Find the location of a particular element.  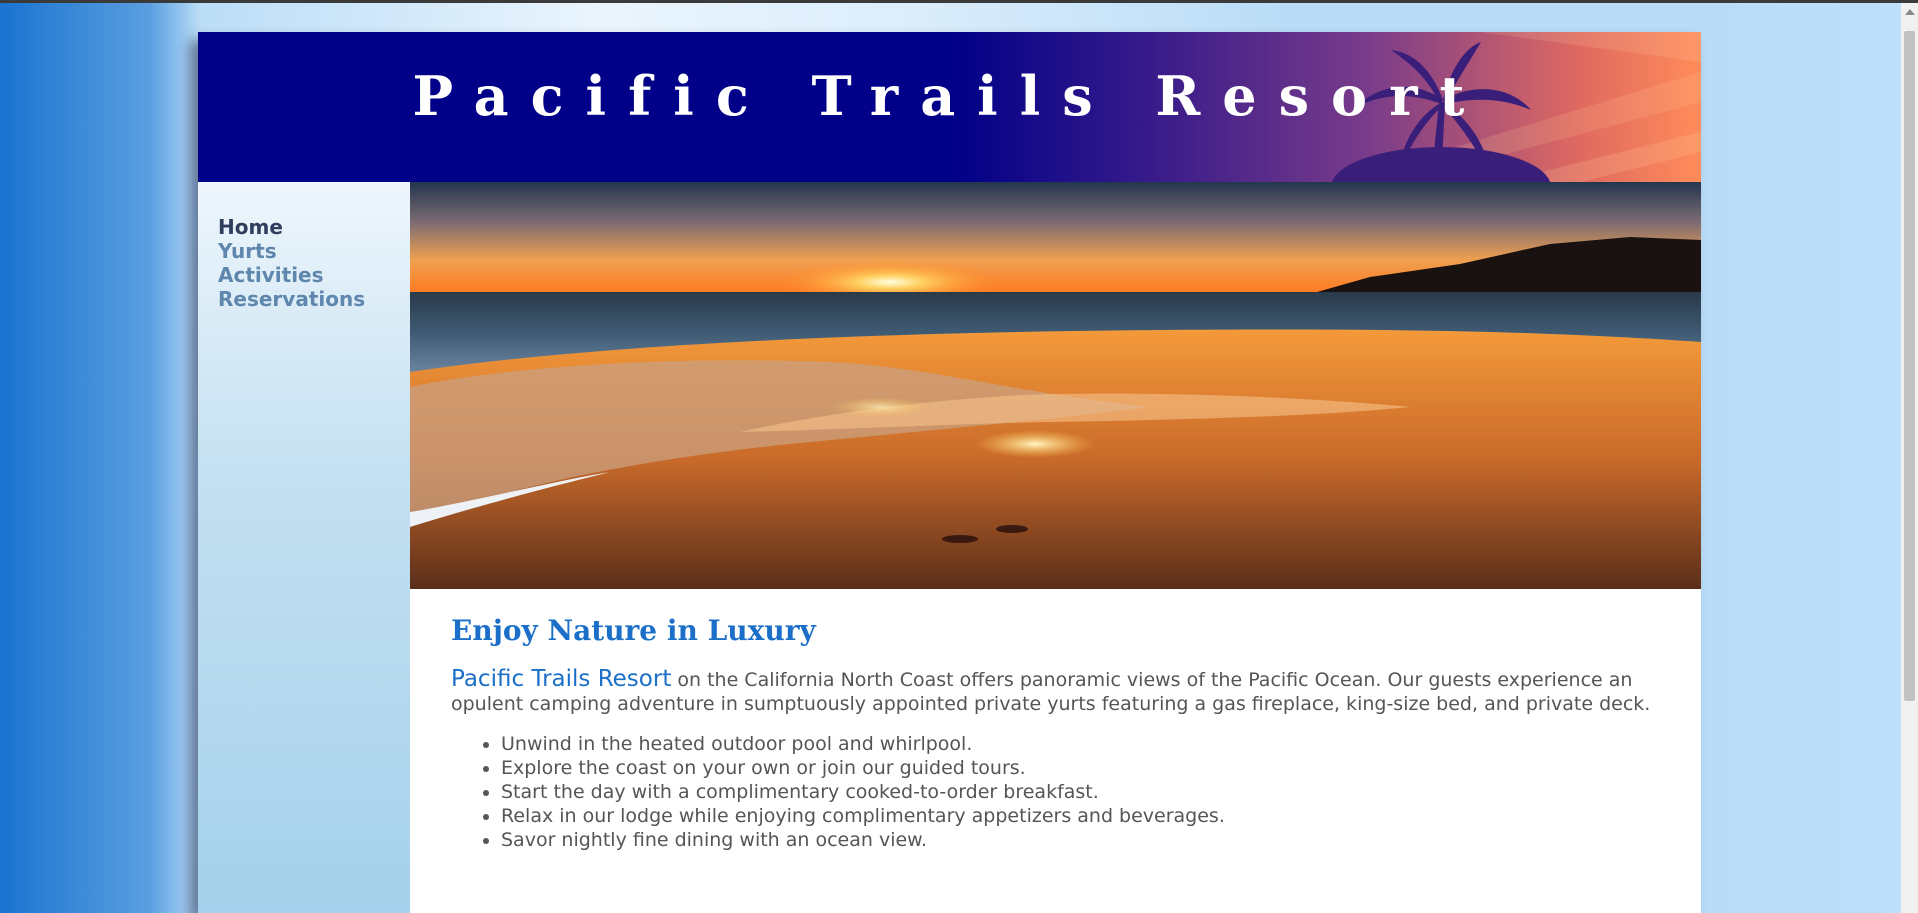

nav-link-yurts: Yurts is located at coordinates (314, 251).